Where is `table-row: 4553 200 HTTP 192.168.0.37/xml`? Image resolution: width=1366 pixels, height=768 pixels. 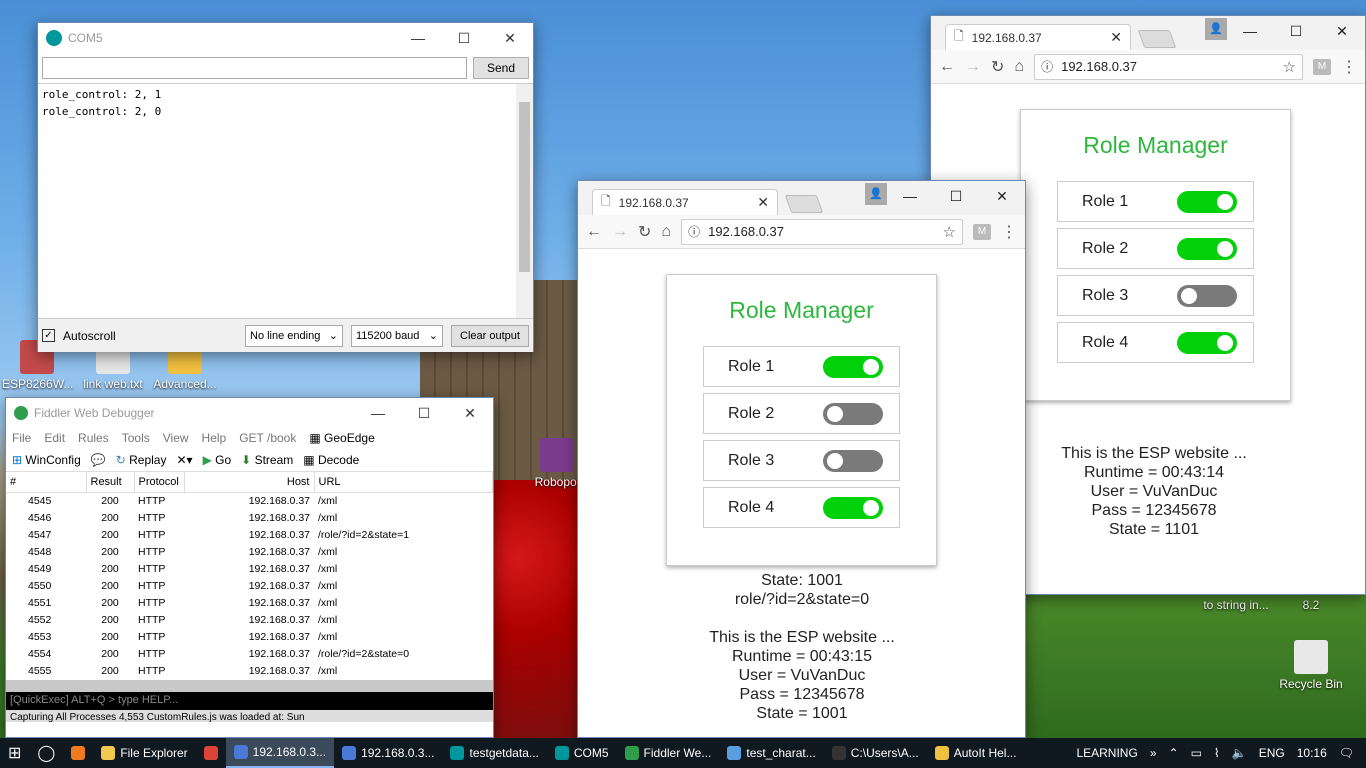 table-row: 4553 200 HTTP 192.168.0.37/xml is located at coordinates (249, 637).